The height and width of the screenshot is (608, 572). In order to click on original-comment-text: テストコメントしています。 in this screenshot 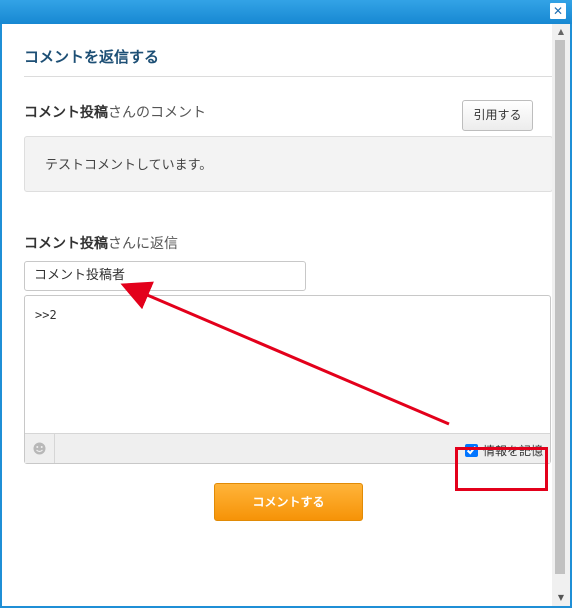, I will do `click(129, 165)`.